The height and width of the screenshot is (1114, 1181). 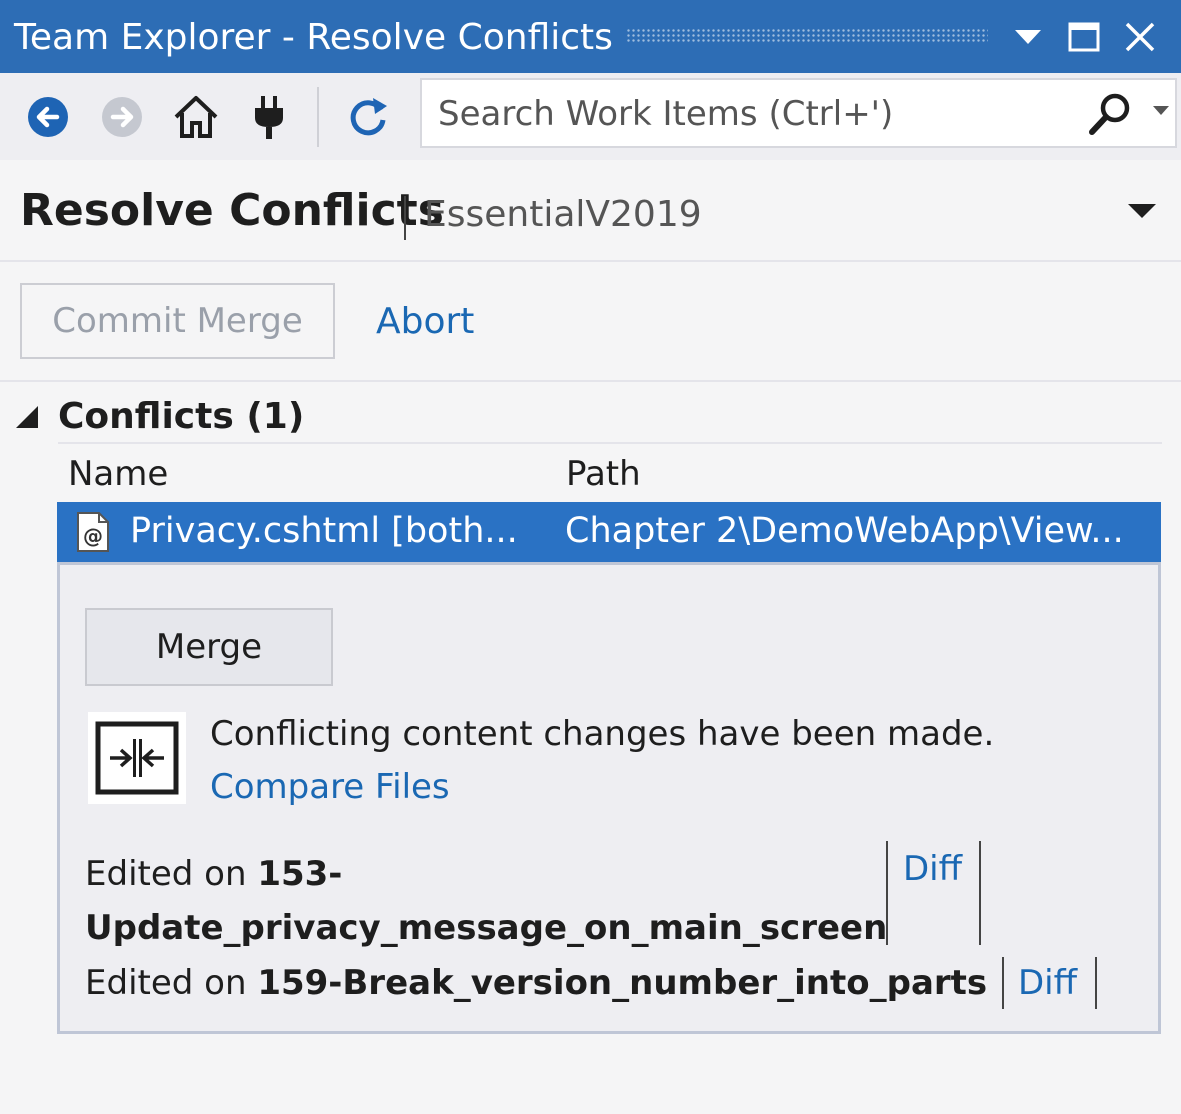 What do you see at coordinates (300, 874) in the screenshot?
I see `branch-name: 153-` at bounding box center [300, 874].